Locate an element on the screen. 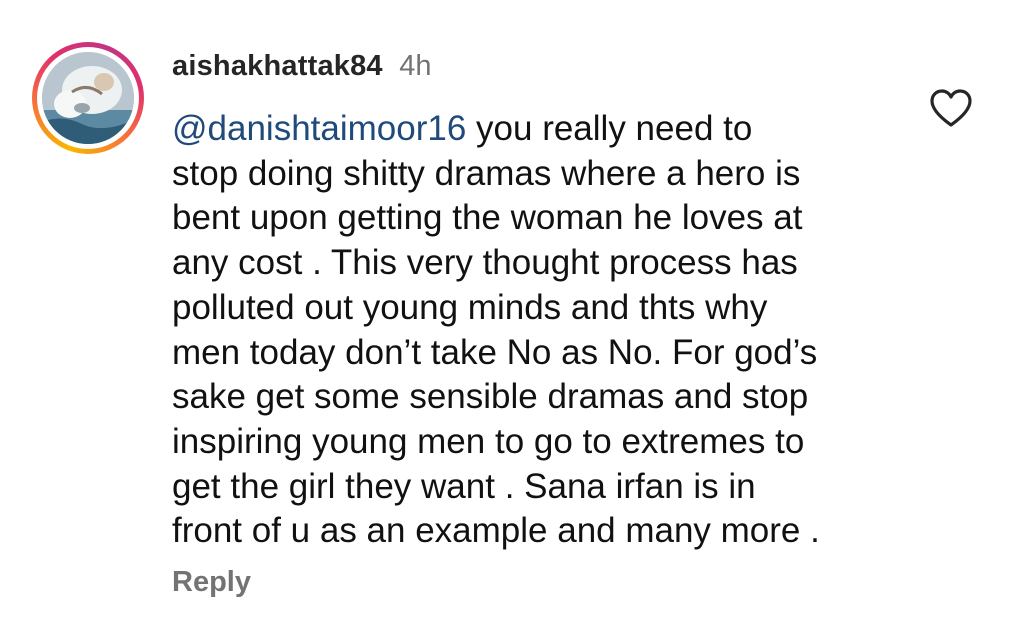  avatar-photo-icon is located at coordinates (88, 98).